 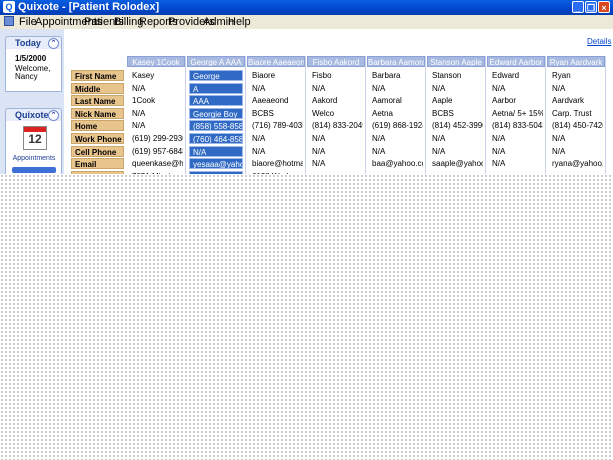 What do you see at coordinates (396, 61) in the screenshot?
I see `patient-column-header: Barbara Aamoral` at bounding box center [396, 61].